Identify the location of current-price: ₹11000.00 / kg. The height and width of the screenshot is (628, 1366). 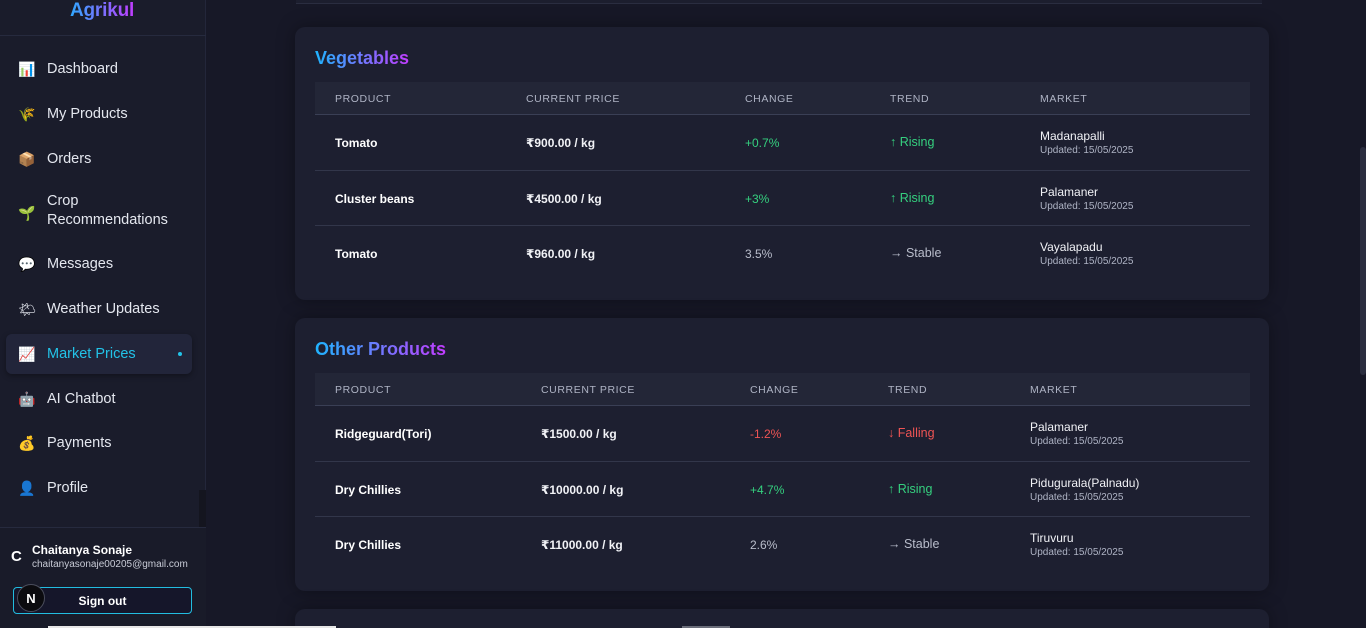
(582, 545).